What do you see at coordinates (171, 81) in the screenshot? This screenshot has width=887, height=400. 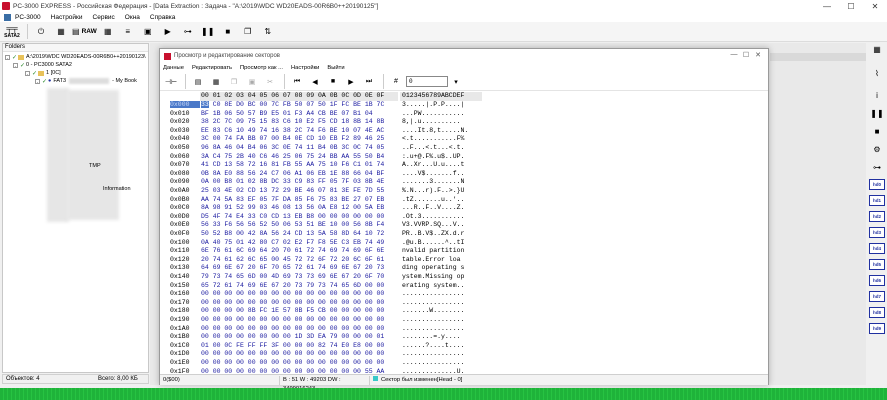 I see `split-button: ⊣⊢` at bounding box center [171, 81].